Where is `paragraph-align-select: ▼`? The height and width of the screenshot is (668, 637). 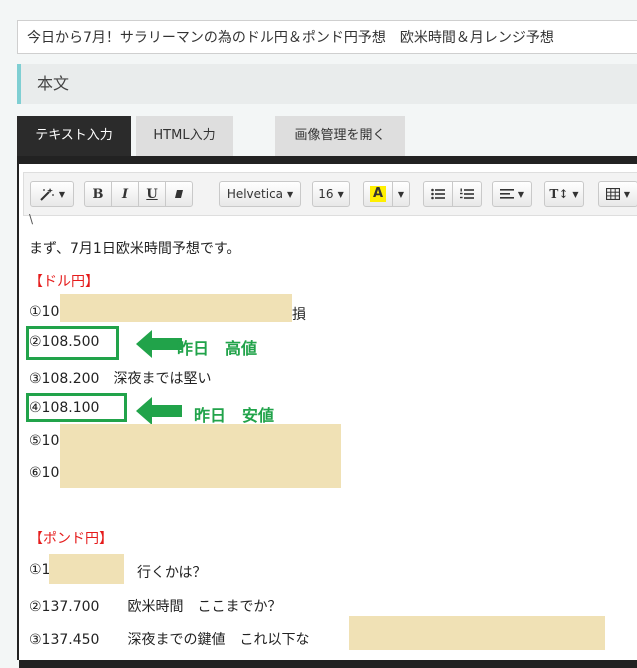
paragraph-align-select: ▼ is located at coordinates (512, 194).